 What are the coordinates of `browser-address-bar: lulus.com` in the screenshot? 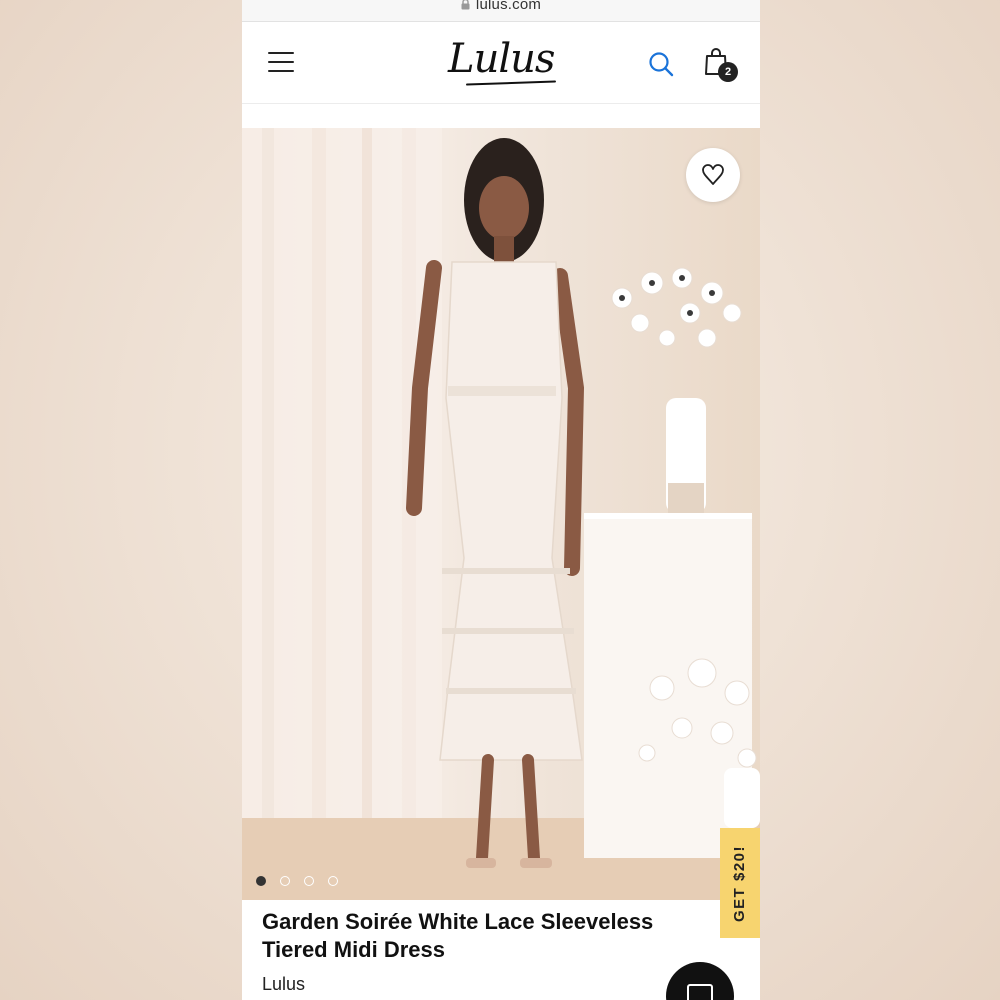 It's located at (501, 11).